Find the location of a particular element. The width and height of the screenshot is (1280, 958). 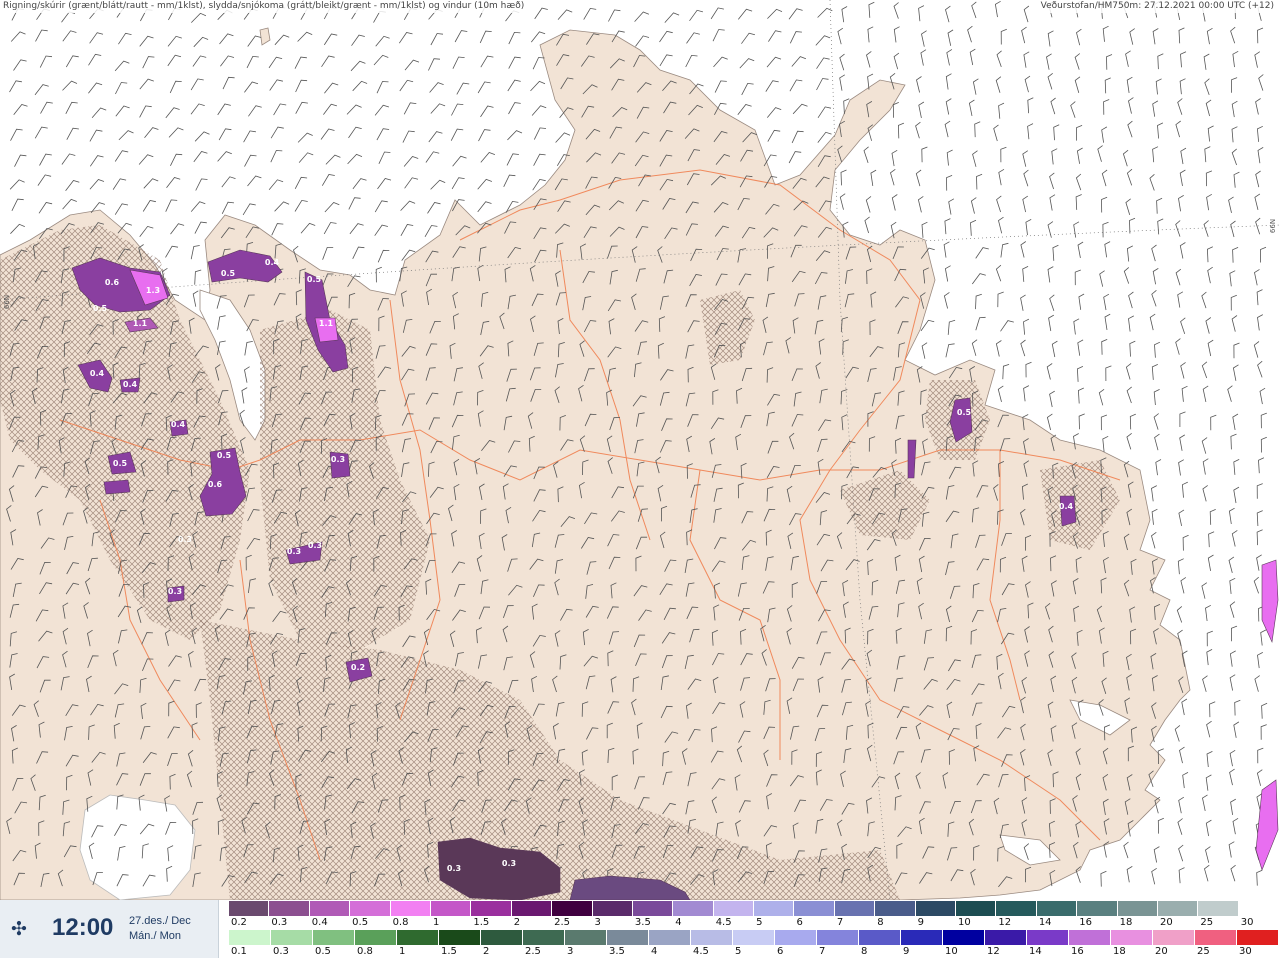

snow-scale-label: 25 is located at coordinates (1203, 951).